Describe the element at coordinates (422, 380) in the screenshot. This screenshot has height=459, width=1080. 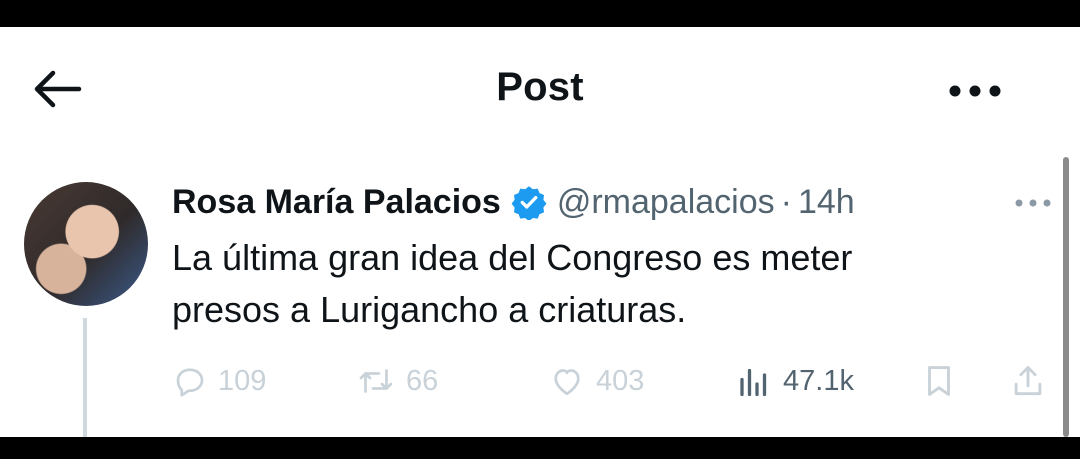
I see `retweet-count: 66` at that location.